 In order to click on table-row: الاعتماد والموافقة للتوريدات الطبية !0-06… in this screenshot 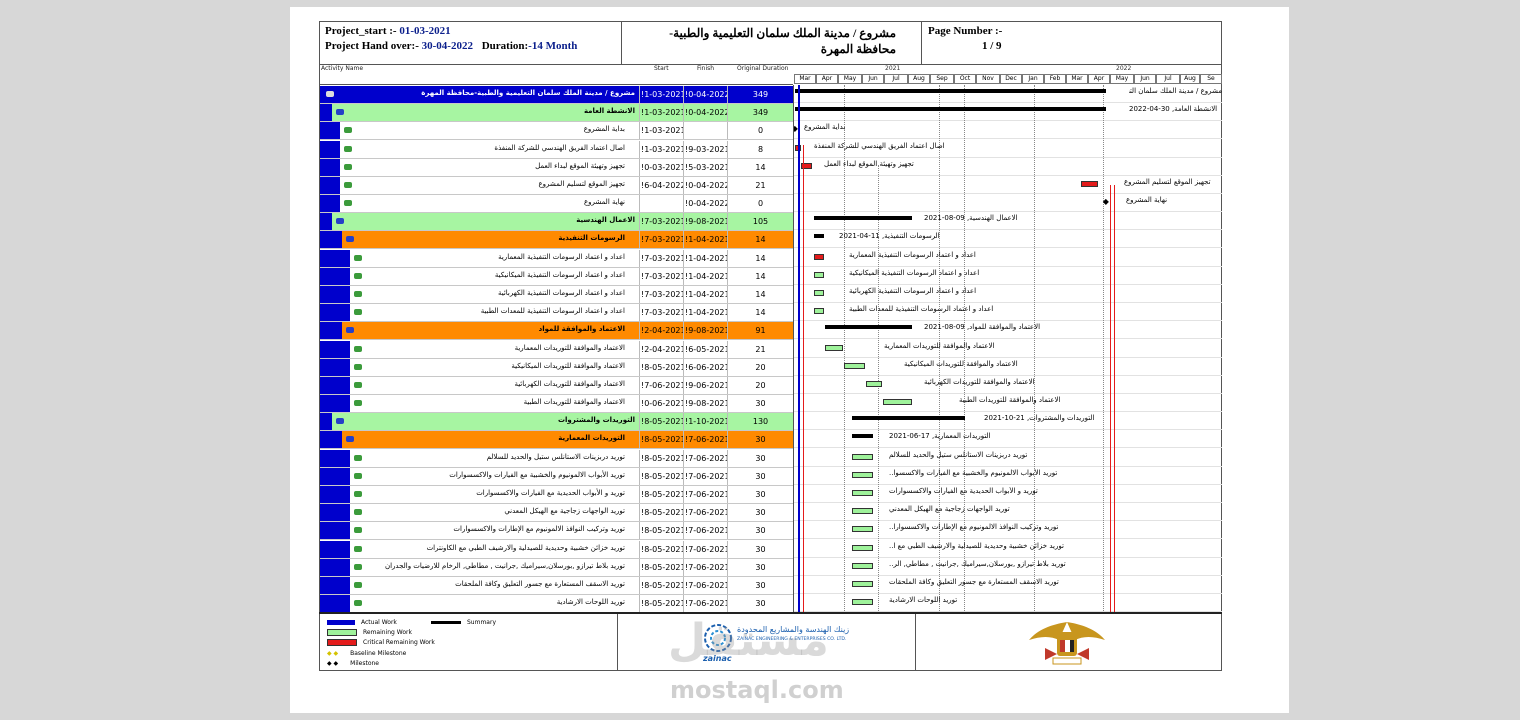, I will do `click(556, 404)`.